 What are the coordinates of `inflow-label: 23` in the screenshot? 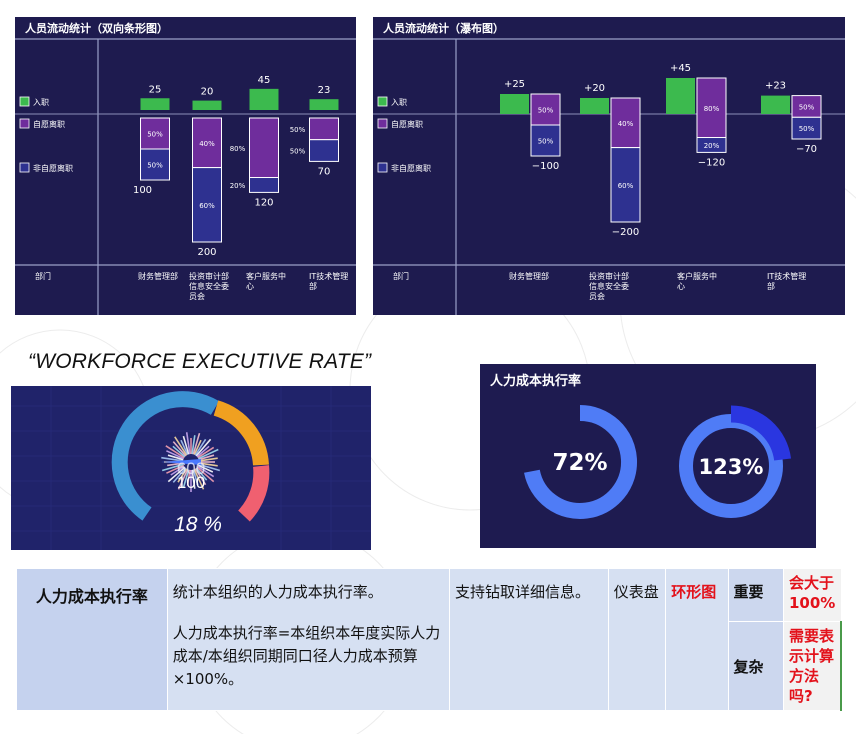 It's located at (324, 90).